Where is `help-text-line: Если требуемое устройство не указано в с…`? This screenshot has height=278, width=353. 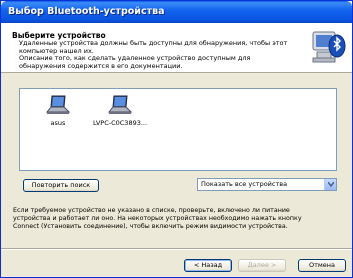 help-text-line: Если требуемое устройство не указано в с… is located at coordinates (151, 210).